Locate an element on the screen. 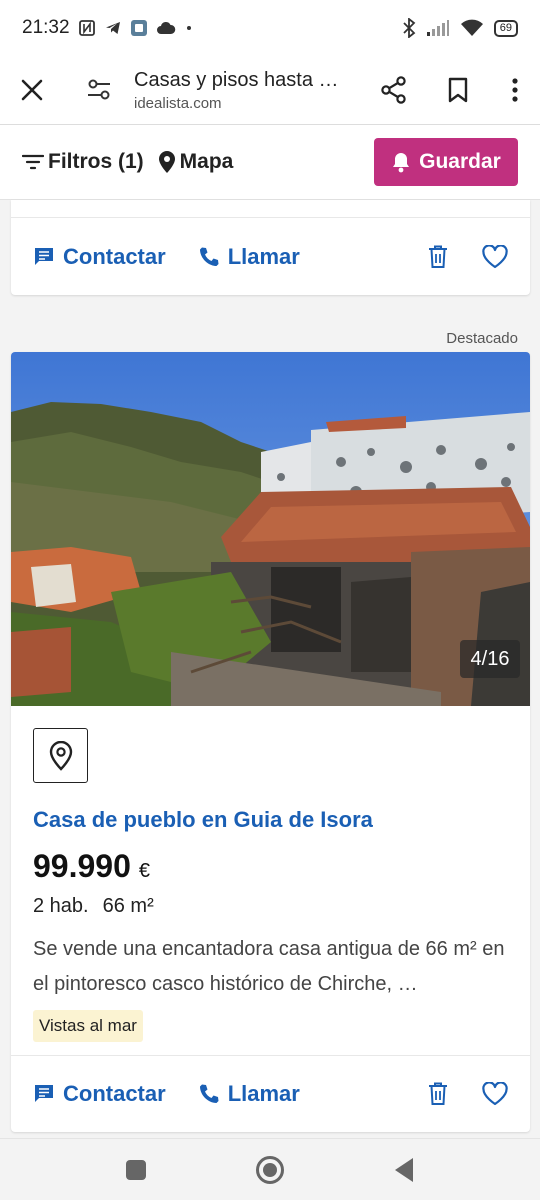 The width and height of the screenshot is (540, 1200). save-search-label: Guardar is located at coordinates (460, 161).